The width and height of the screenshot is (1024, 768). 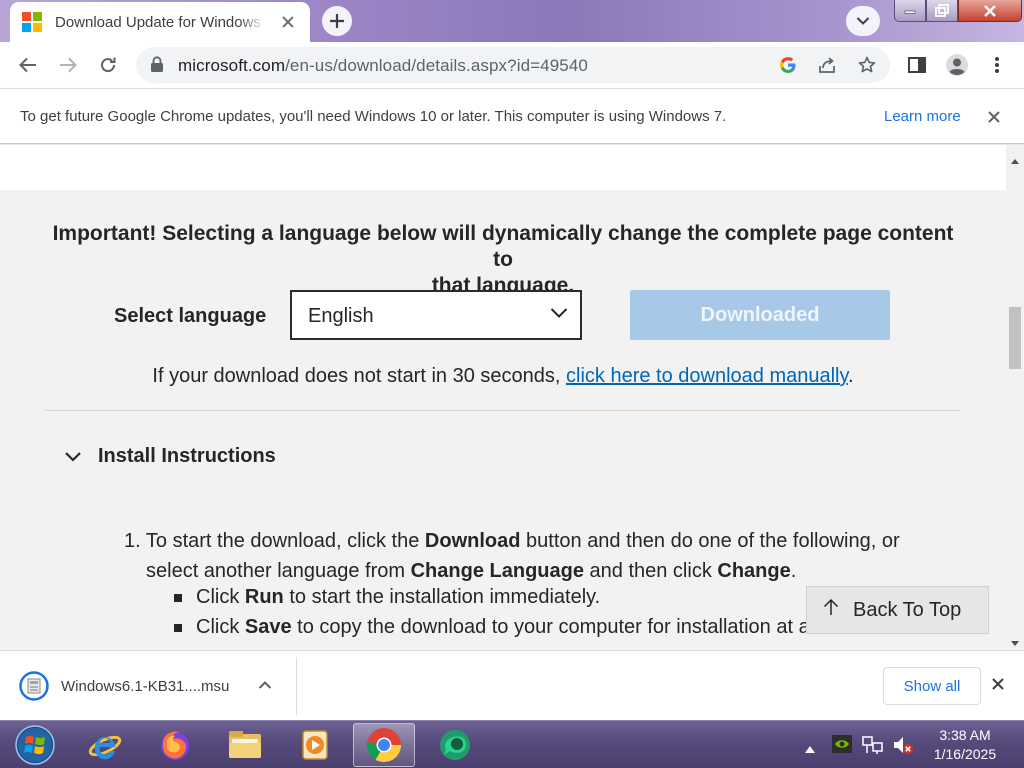 What do you see at coordinates (1015, 397) in the screenshot?
I see `vertical-scrollbar` at bounding box center [1015, 397].